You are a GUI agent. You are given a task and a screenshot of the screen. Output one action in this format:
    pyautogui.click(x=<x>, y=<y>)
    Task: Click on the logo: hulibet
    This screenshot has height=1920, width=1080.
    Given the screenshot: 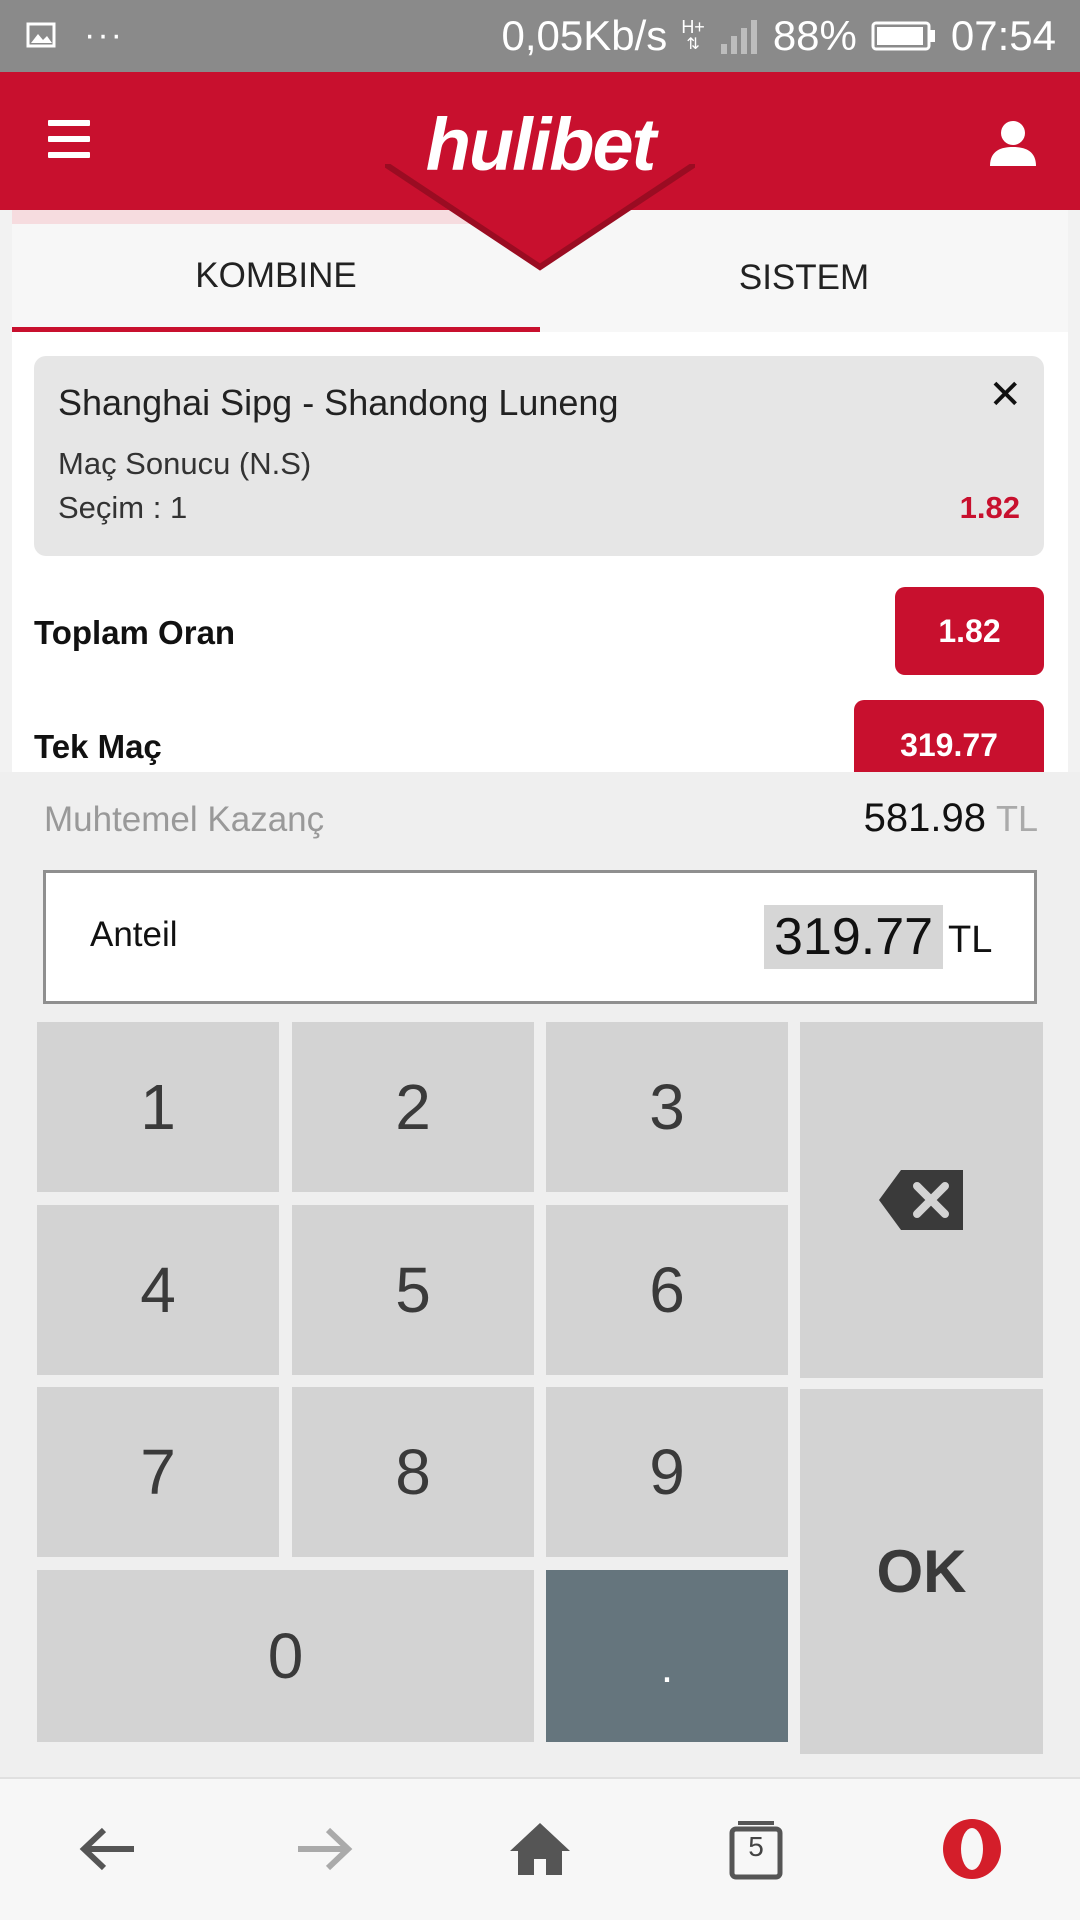 What is the action you would take?
    pyautogui.click(x=540, y=172)
    